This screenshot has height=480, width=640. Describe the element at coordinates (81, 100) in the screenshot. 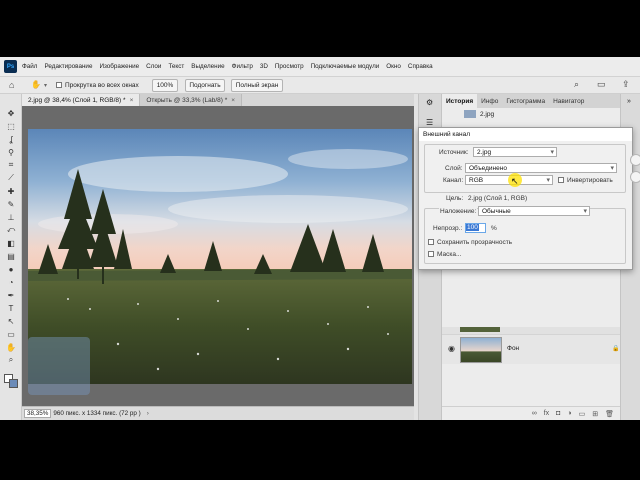

I see `tab-2jpg: 2.jpg @ 38,4% (Слой 1, RGB/8) * ×` at that location.